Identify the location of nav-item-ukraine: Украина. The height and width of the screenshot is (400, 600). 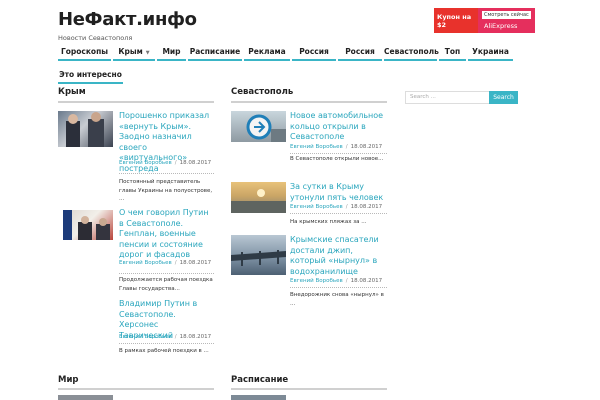
(490, 51).